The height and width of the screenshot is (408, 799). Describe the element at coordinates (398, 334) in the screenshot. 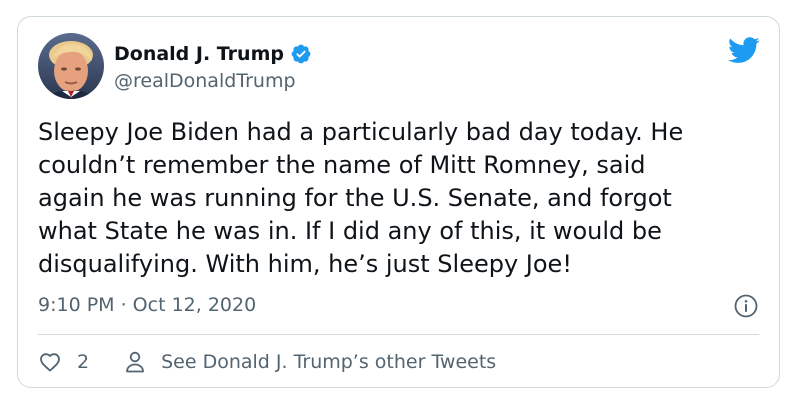

I see `divider` at that location.